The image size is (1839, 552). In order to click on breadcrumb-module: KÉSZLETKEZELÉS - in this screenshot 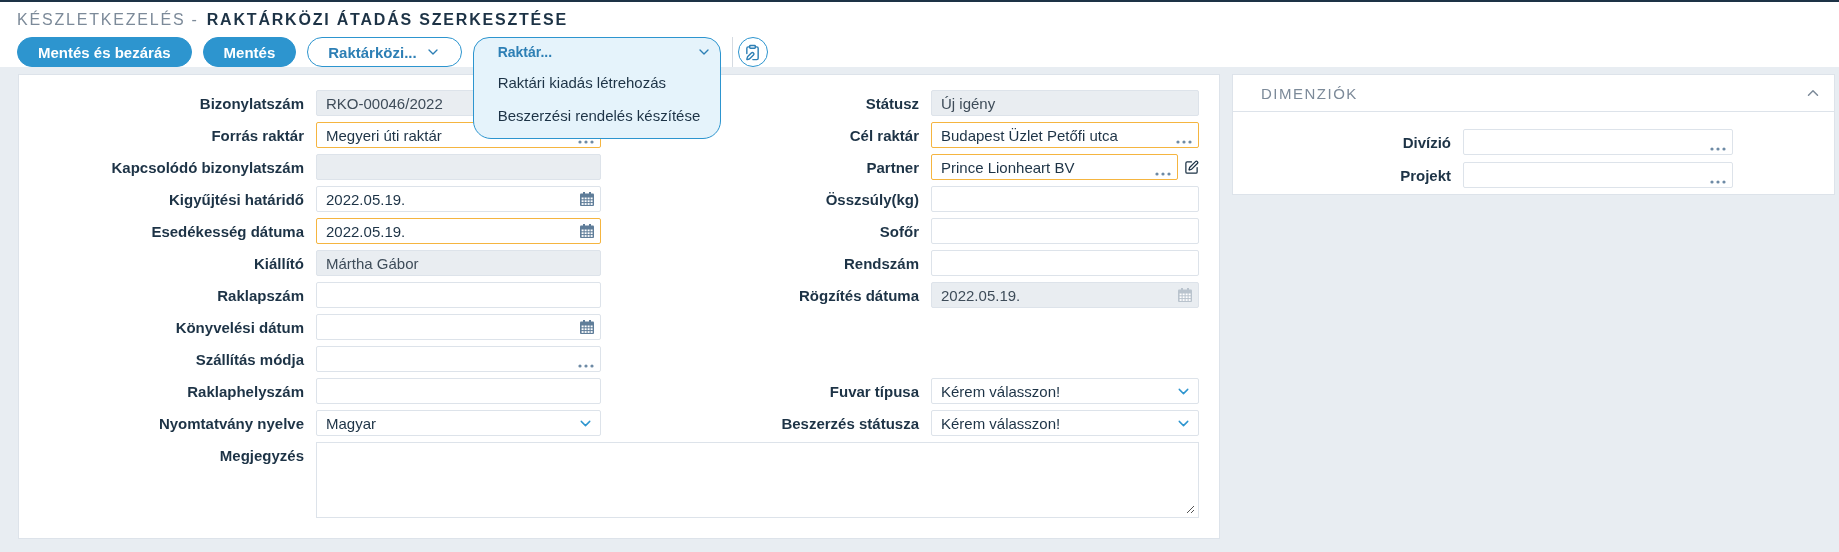, I will do `click(108, 20)`.